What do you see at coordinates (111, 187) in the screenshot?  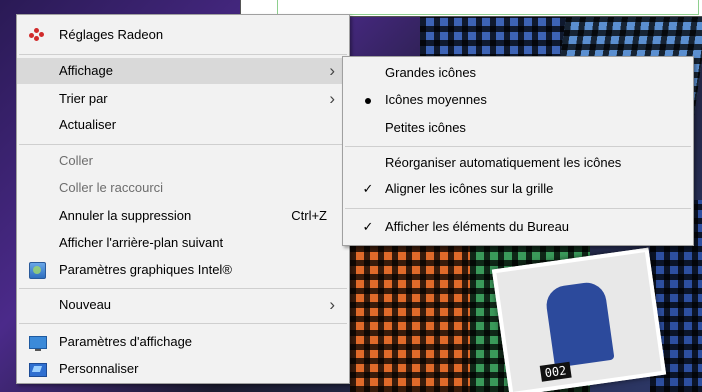 I see `menu-item-label: Coller le raccourci` at bounding box center [111, 187].